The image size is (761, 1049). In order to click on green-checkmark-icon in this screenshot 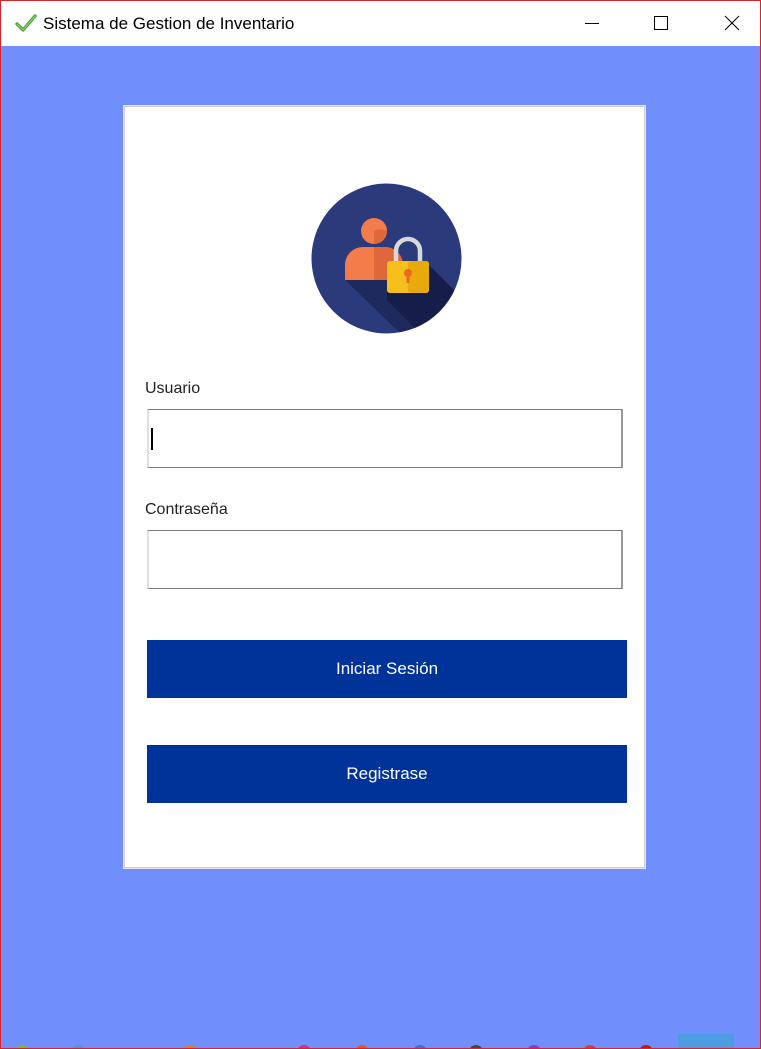, I will do `click(26, 23)`.